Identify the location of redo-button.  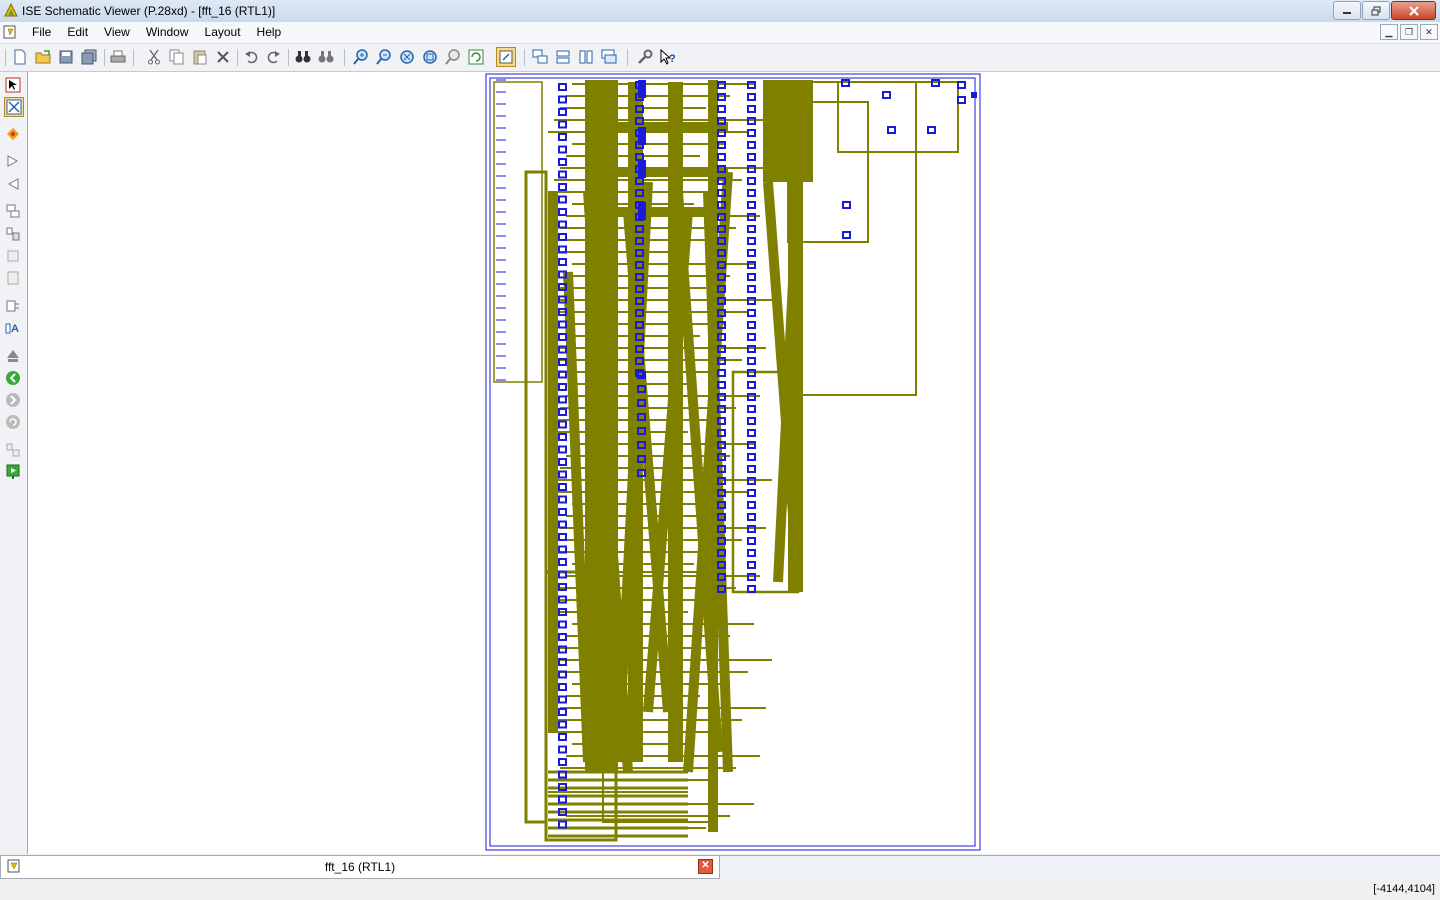
(274, 57).